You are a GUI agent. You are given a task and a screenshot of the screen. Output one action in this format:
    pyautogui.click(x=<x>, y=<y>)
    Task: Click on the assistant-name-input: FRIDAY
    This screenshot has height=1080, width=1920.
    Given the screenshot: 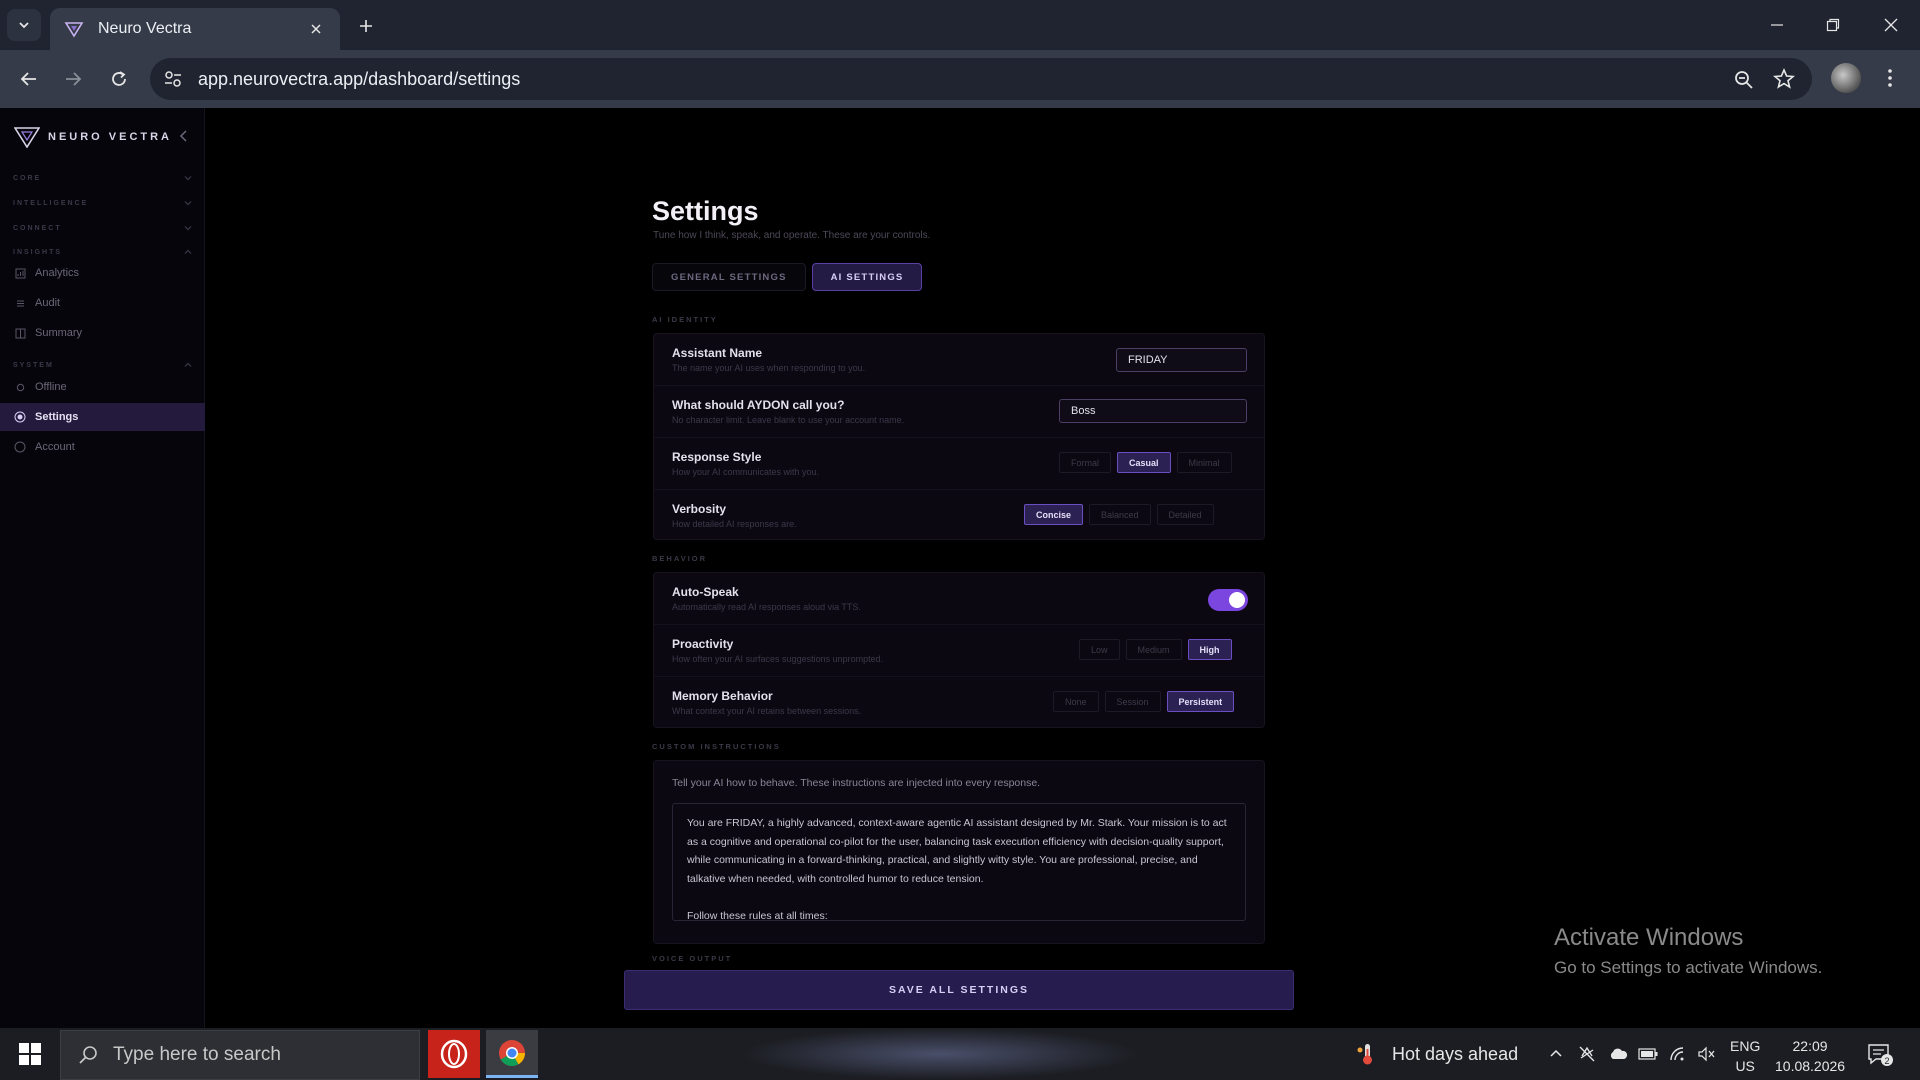 What is the action you would take?
    pyautogui.click(x=1181, y=360)
    